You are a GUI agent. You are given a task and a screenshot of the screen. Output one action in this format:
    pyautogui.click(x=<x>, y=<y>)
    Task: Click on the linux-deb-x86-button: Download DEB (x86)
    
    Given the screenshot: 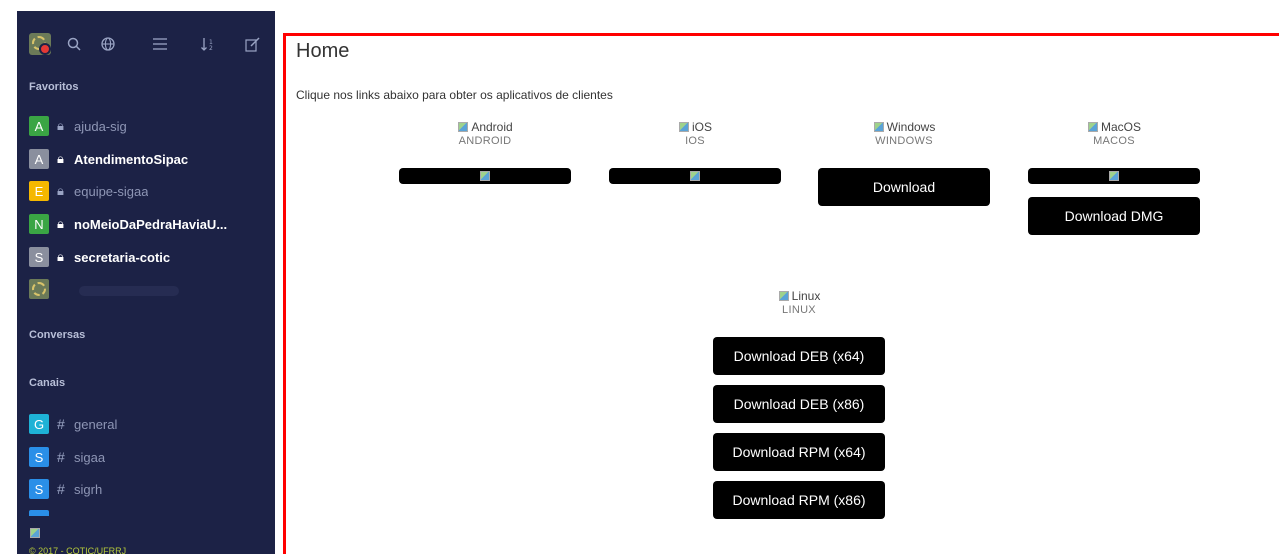 What is the action you would take?
    pyautogui.click(x=799, y=404)
    